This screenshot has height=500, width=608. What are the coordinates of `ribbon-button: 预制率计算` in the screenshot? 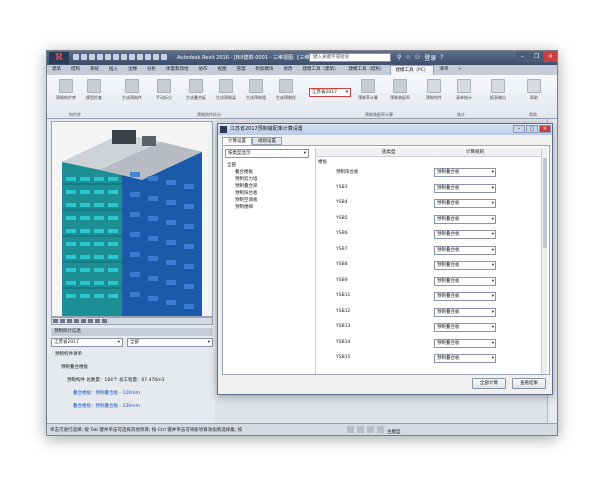 It's located at (368, 95).